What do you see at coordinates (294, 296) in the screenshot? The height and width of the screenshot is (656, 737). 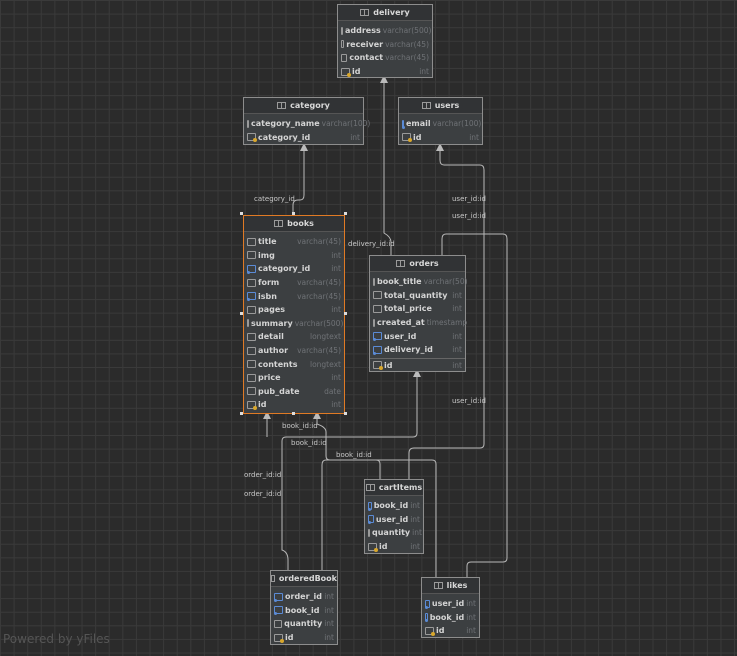 I see `column-row: isbn varchar(45)` at bounding box center [294, 296].